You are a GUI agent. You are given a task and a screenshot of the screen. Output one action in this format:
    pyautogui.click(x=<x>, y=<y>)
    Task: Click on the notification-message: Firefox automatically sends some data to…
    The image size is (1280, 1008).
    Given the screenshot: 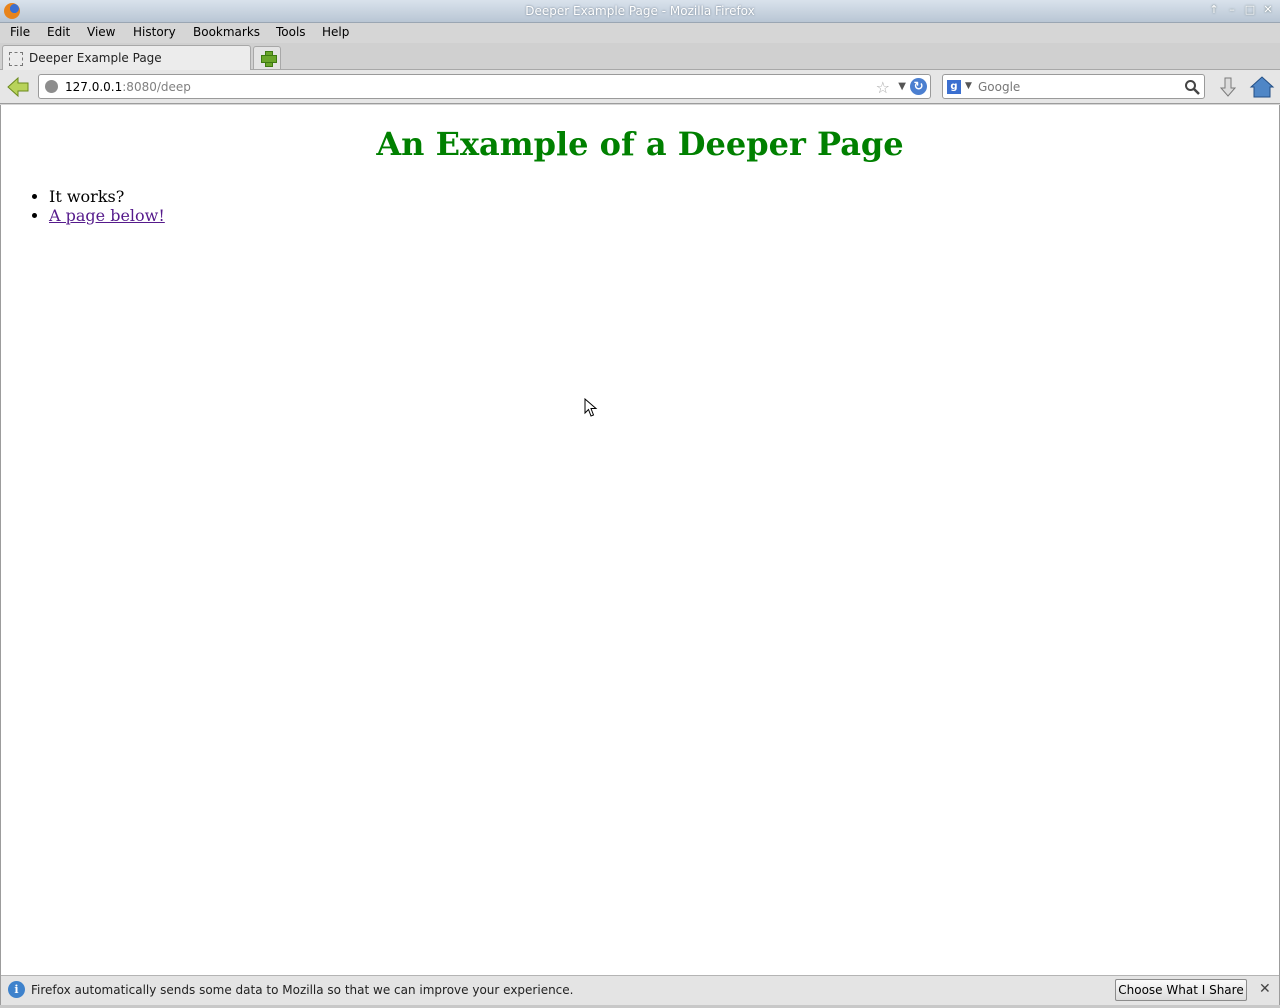 What is the action you would take?
    pyautogui.click(x=302, y=990)
    